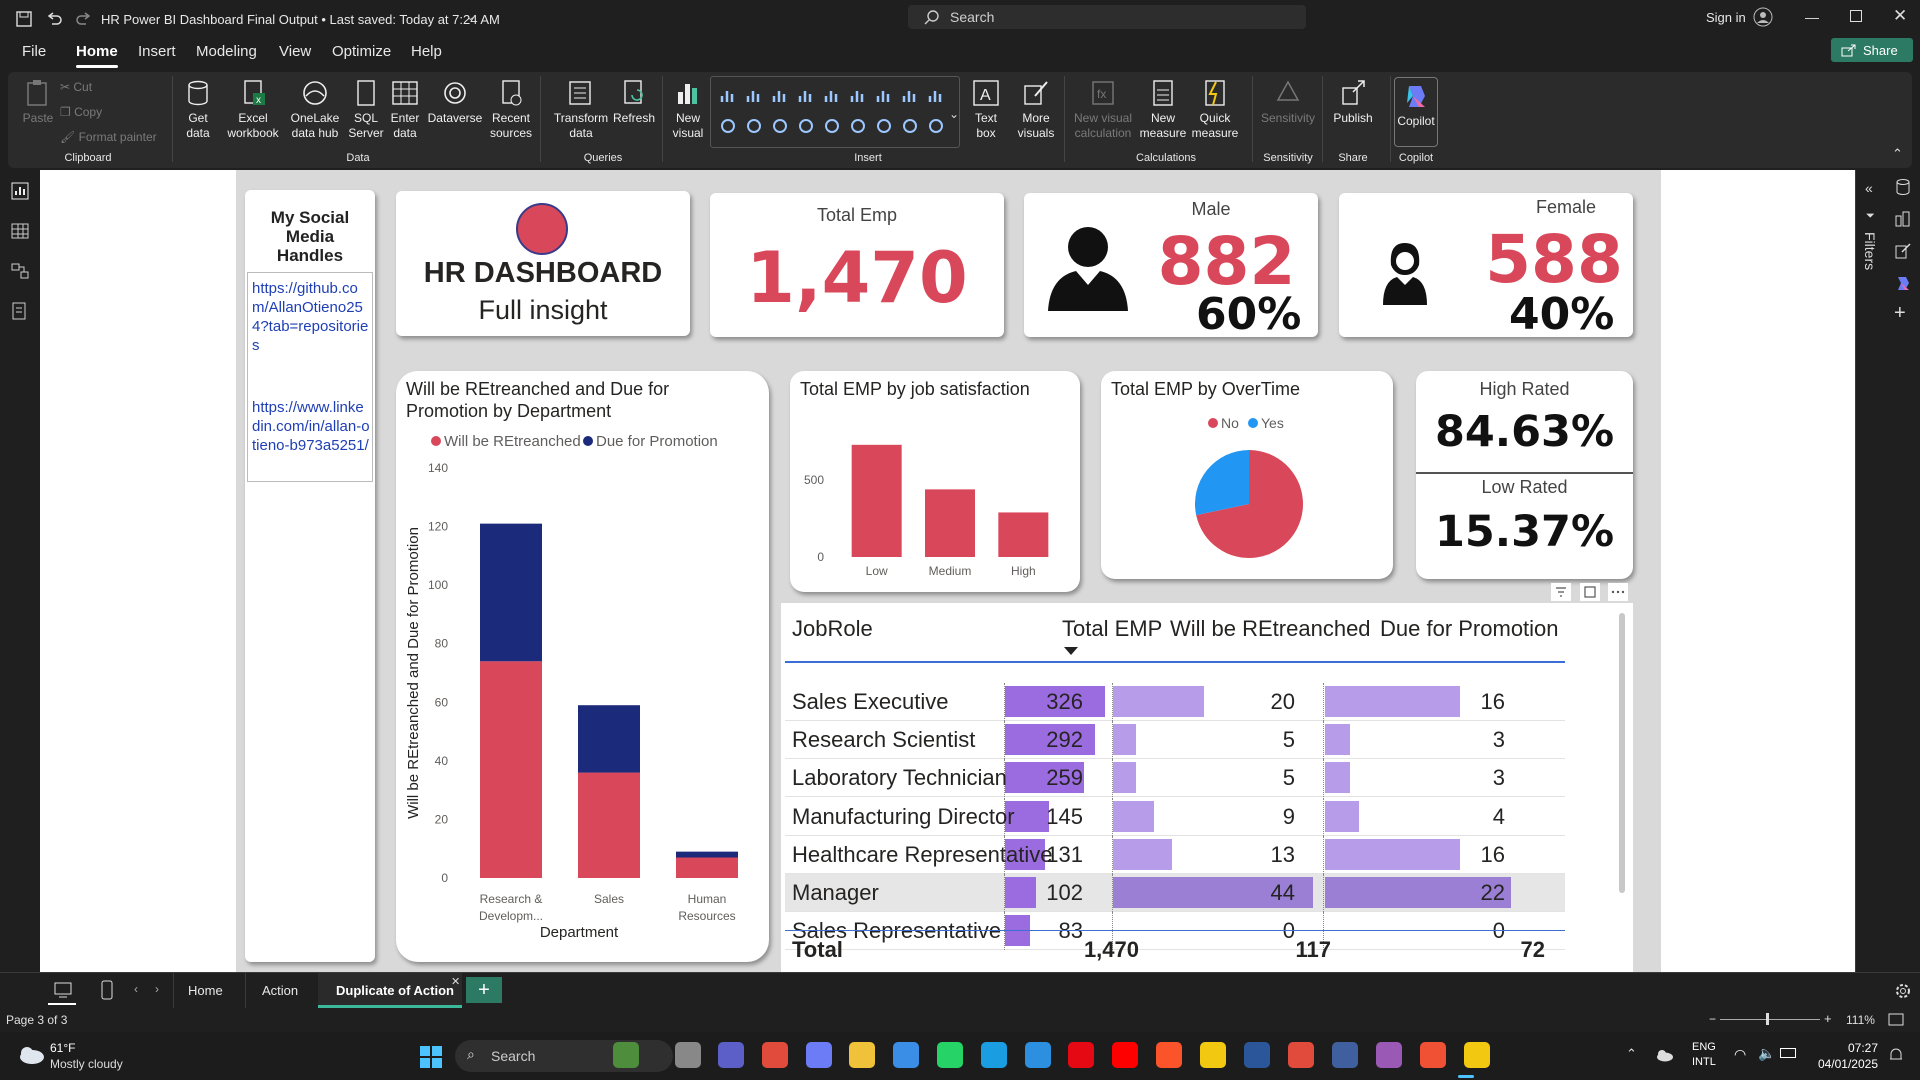  I want to click on copilot-pane-icon, so click(1903, 283).